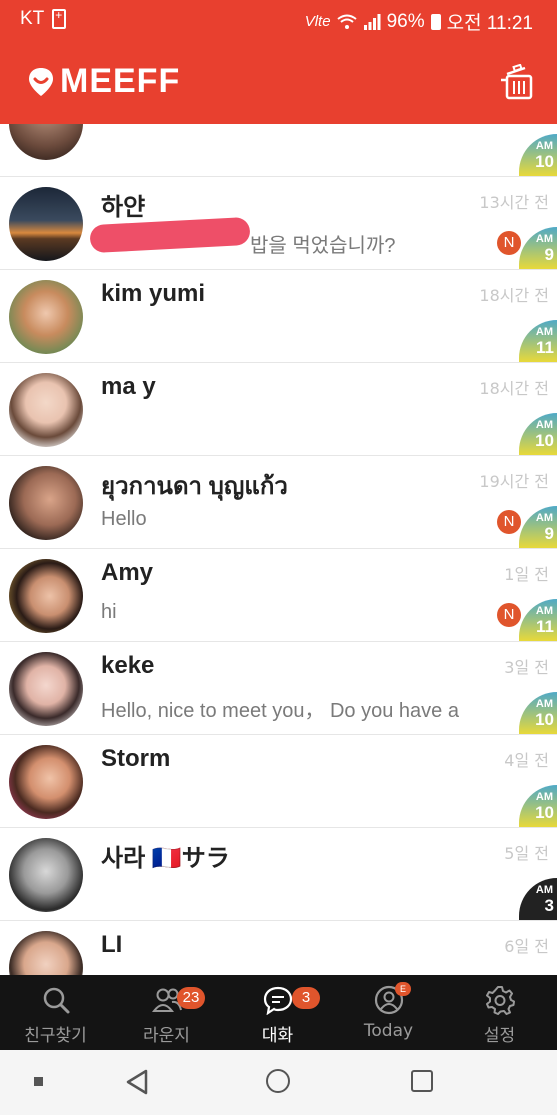  What do you see at coordinates (526, 574) in the screenshot?
I see `chat-time: 1일 전` at bounding box center [526, 574].